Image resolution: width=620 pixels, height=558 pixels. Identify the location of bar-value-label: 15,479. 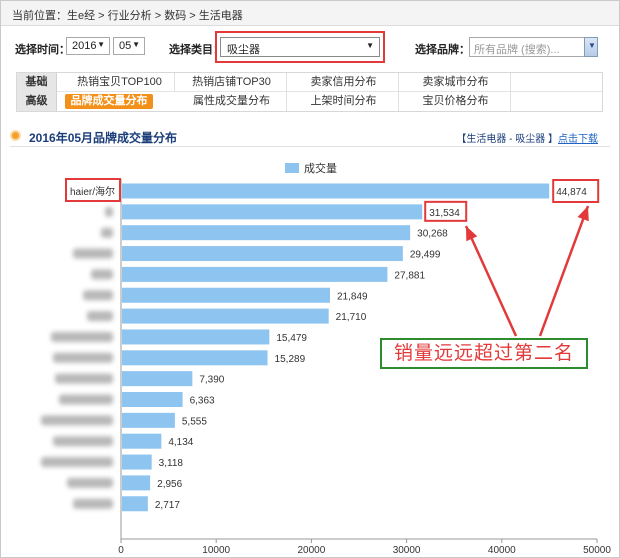
(291, 338).